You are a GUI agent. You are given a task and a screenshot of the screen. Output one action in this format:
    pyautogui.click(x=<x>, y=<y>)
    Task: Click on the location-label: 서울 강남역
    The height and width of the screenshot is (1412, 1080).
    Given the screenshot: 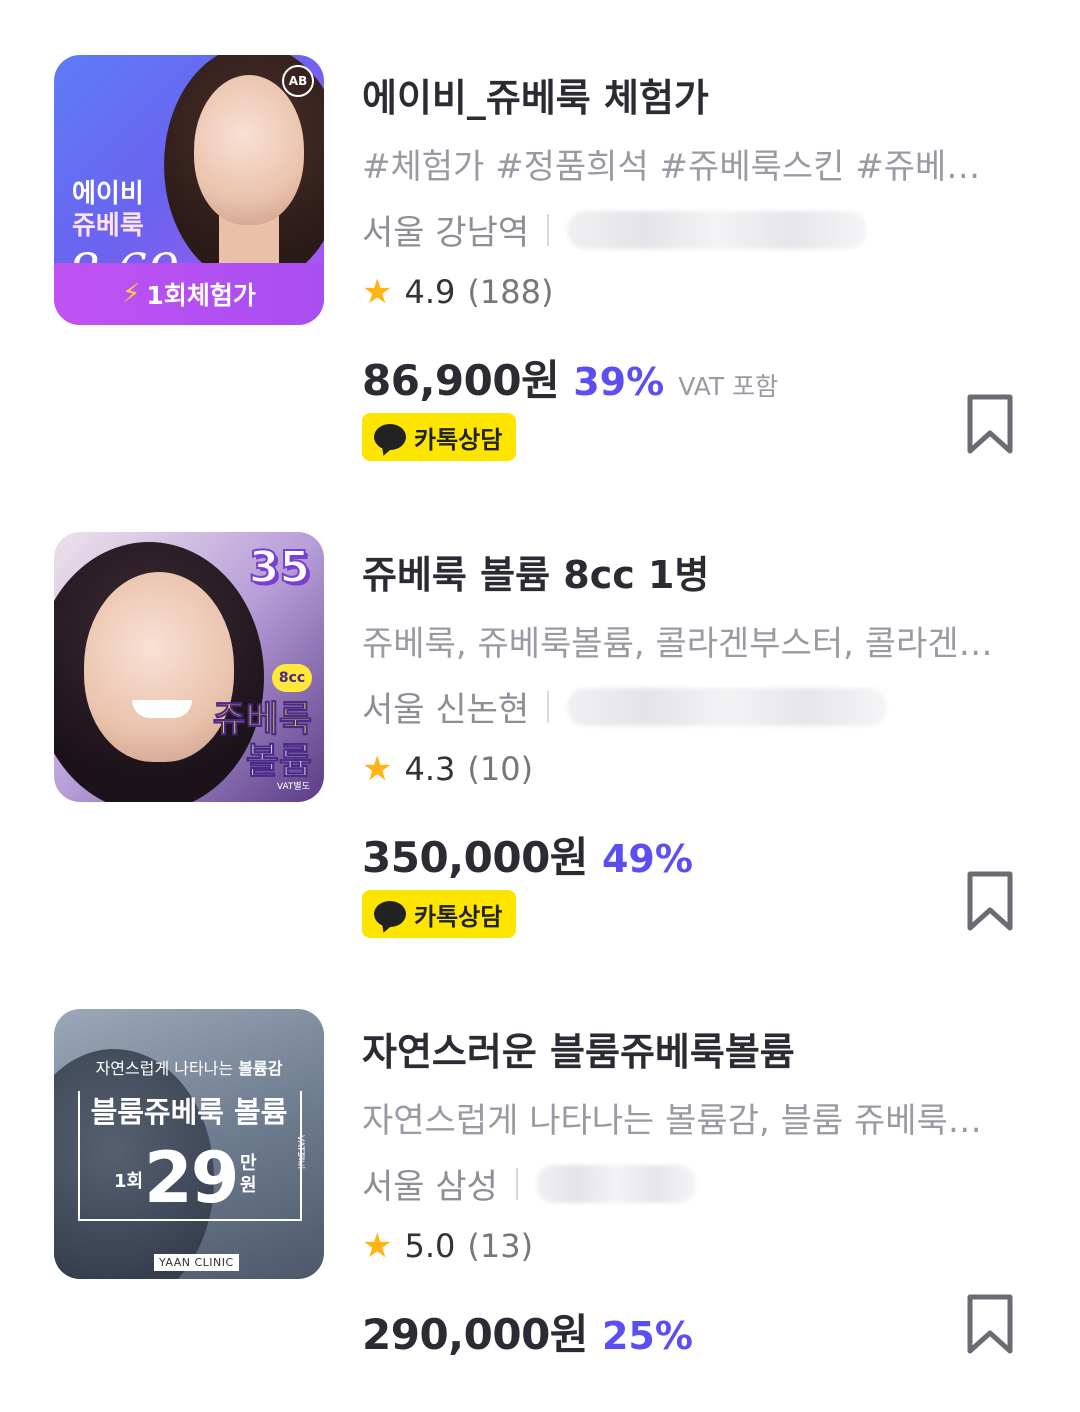 What is the action you would take?
    pyautogui.click(x=446, y=233)
    